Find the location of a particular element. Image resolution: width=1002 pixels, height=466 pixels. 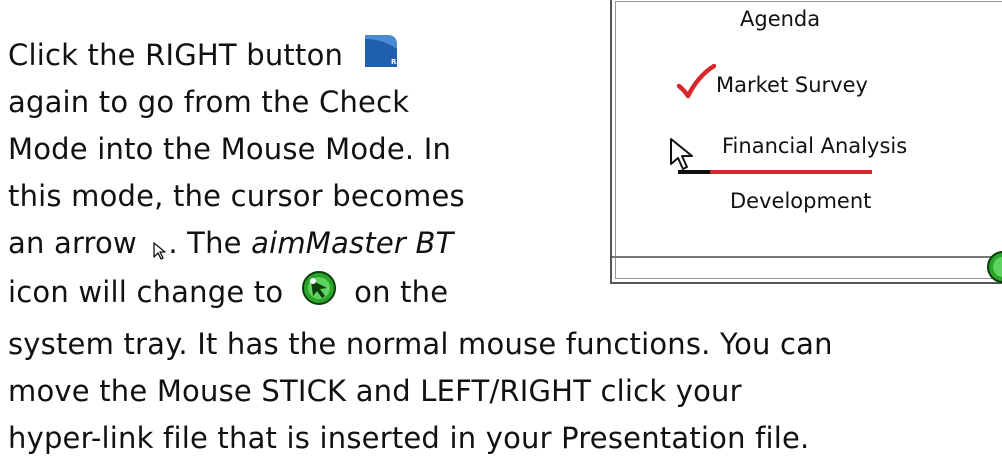

instruction-line-1: Click the RIGHT button R is located at coordinates (203, 55).